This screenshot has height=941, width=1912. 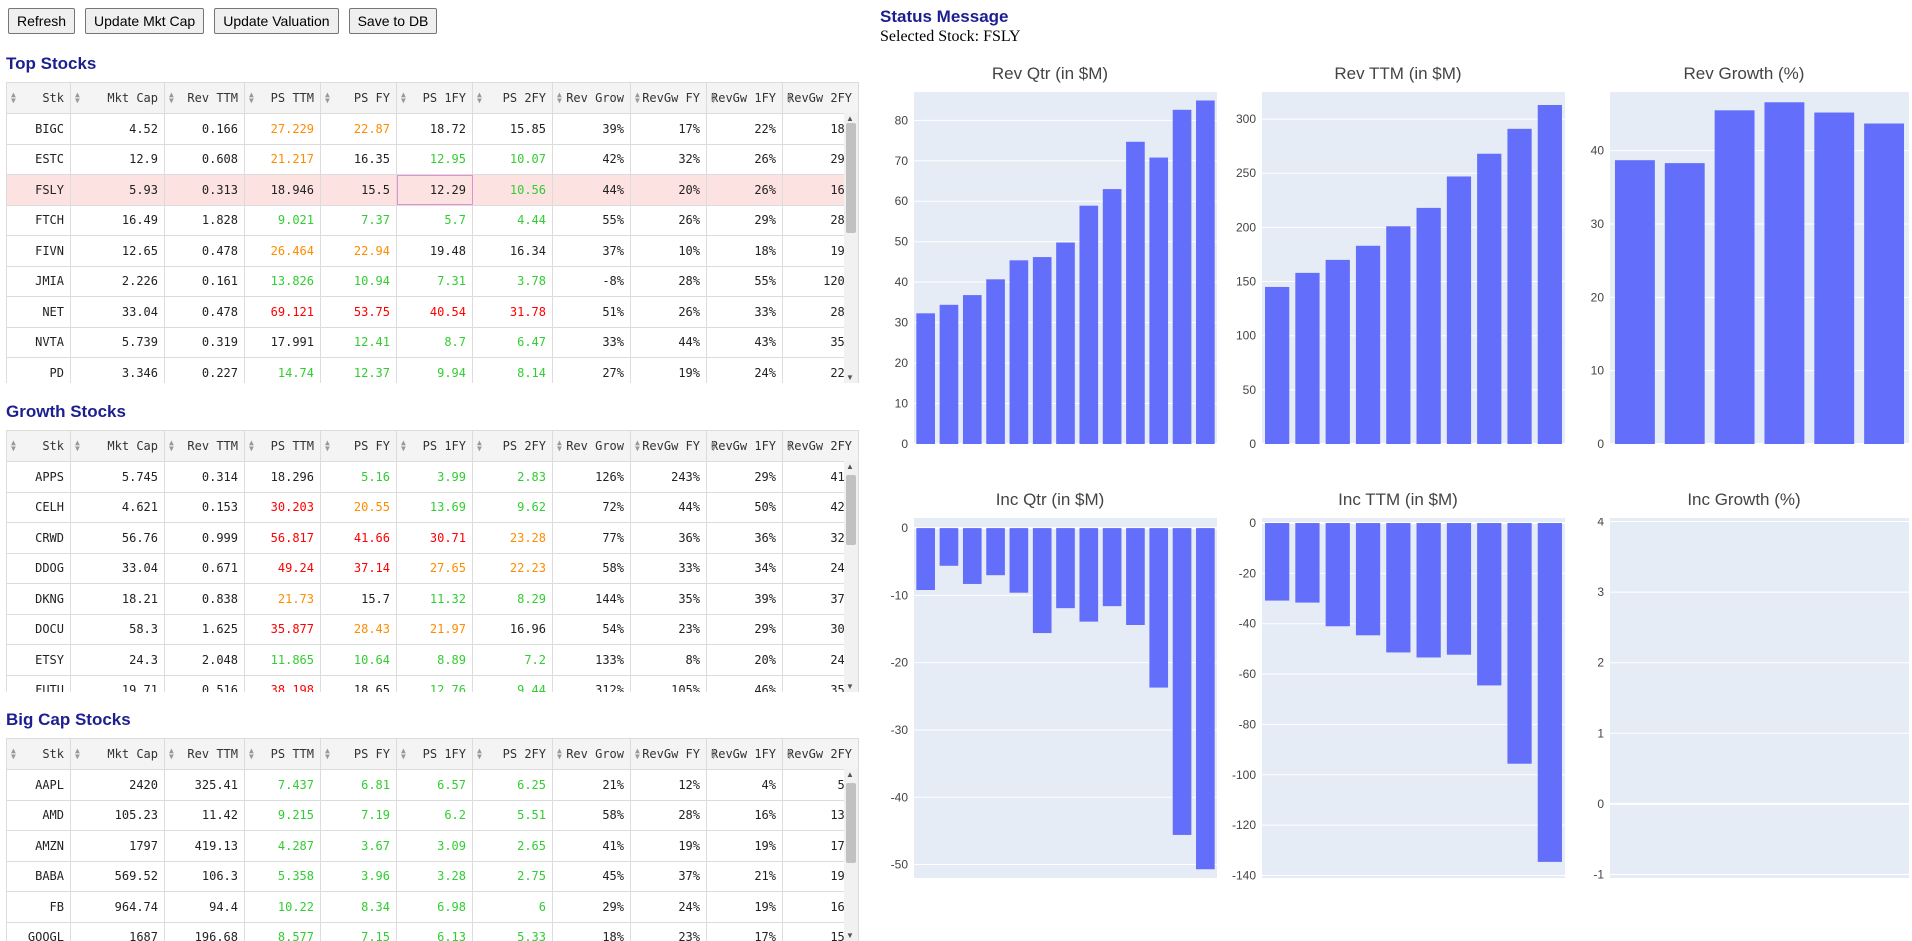 I want to click on column-header: ▲ ▼ PS 1FY, so click(x=434, y=446).